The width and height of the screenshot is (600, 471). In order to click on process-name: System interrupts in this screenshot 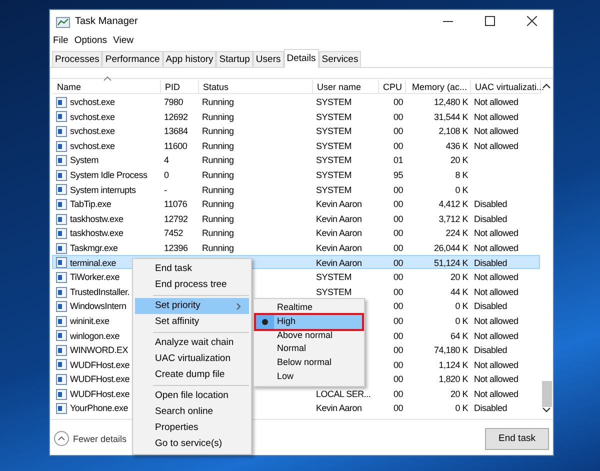, I will do `click(103, 190)`.